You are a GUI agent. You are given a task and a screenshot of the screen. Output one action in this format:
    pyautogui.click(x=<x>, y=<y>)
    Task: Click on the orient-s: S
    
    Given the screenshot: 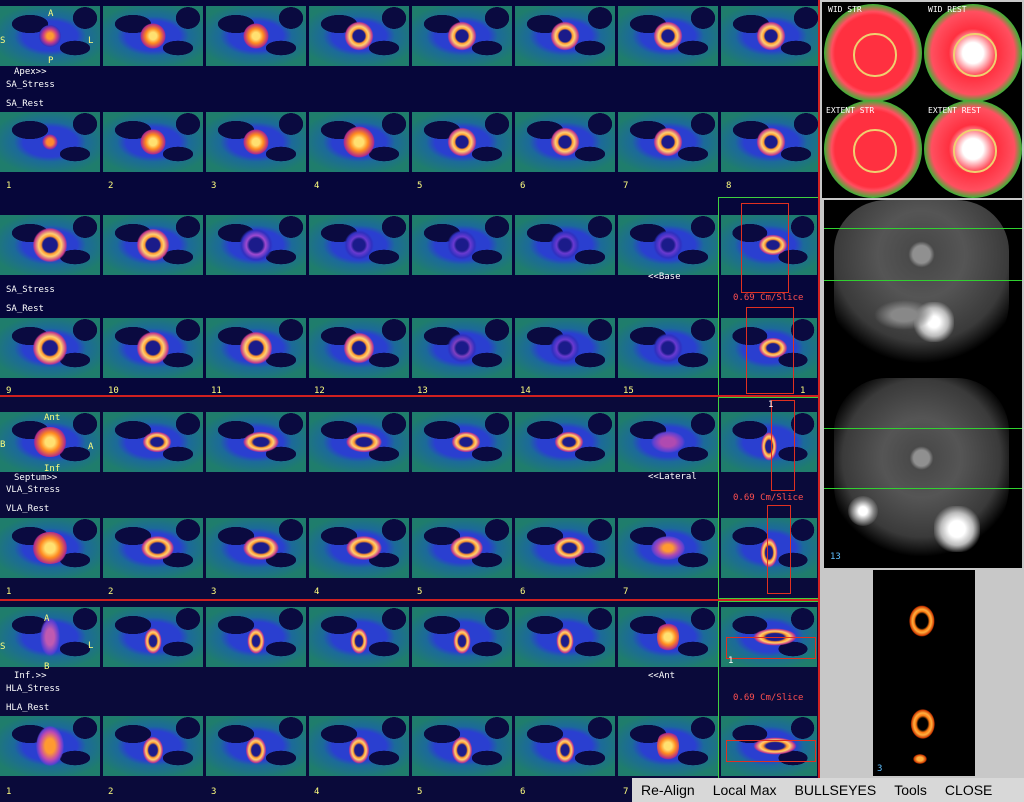 What is the action you would take?
    pyautogui.click(x=3, y=647)
    